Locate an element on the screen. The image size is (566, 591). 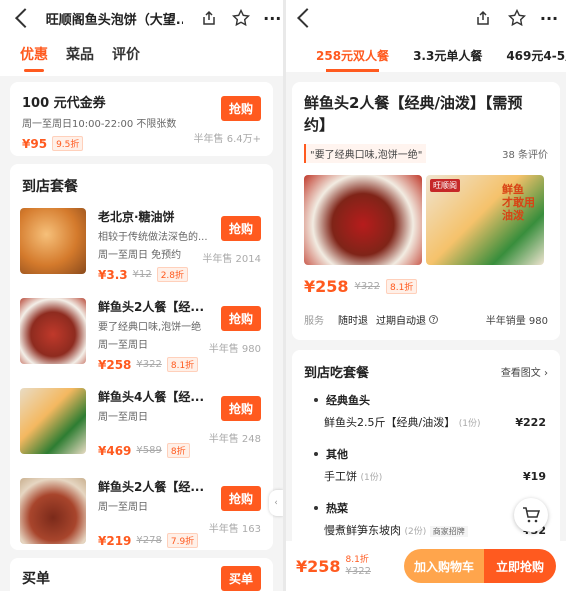
service-auto-refund: 过期自动退 is located at coordinates (401, 321).